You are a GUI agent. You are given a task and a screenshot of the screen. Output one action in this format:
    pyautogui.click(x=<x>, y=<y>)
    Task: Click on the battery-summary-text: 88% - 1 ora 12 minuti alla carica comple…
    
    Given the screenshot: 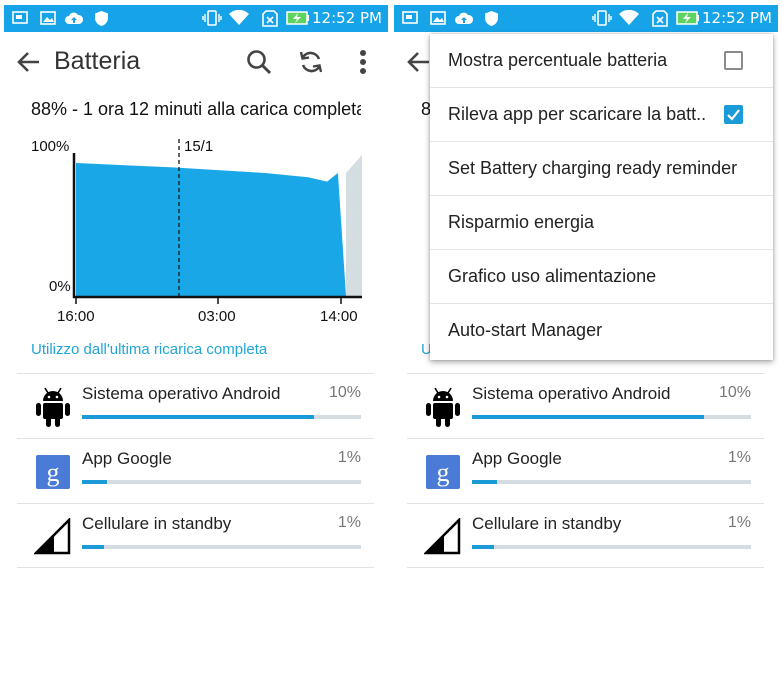 What is the action you would take?
    pyautogui.click(x=196, y=109)
    